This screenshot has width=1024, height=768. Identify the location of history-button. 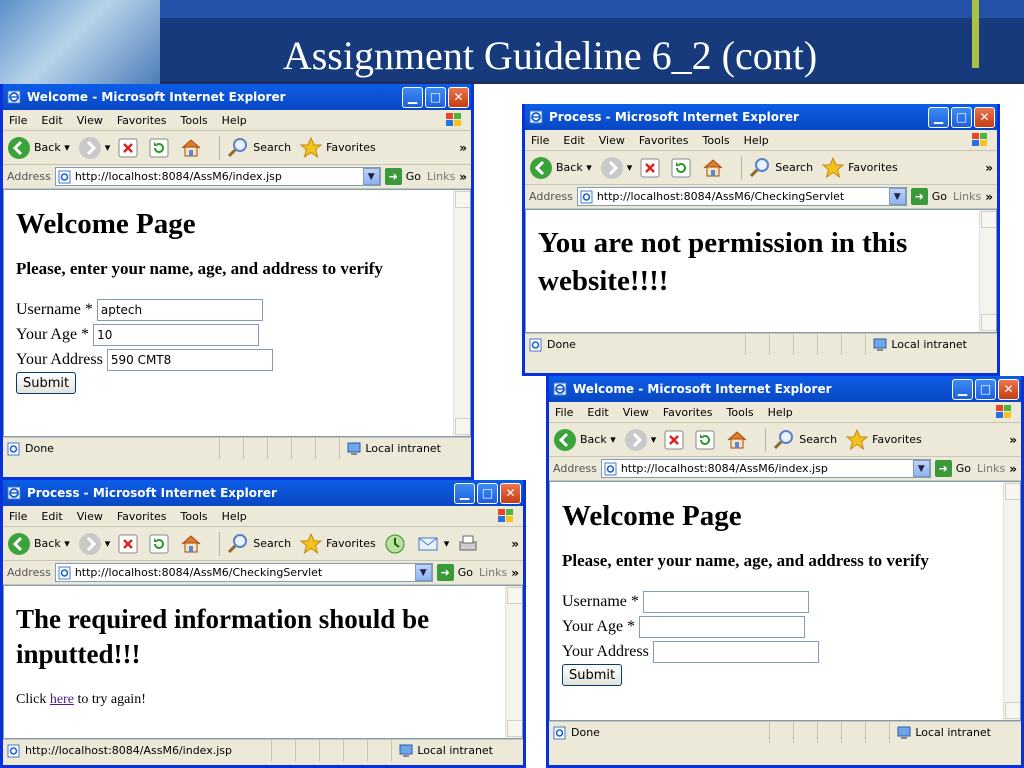
(396, 544).